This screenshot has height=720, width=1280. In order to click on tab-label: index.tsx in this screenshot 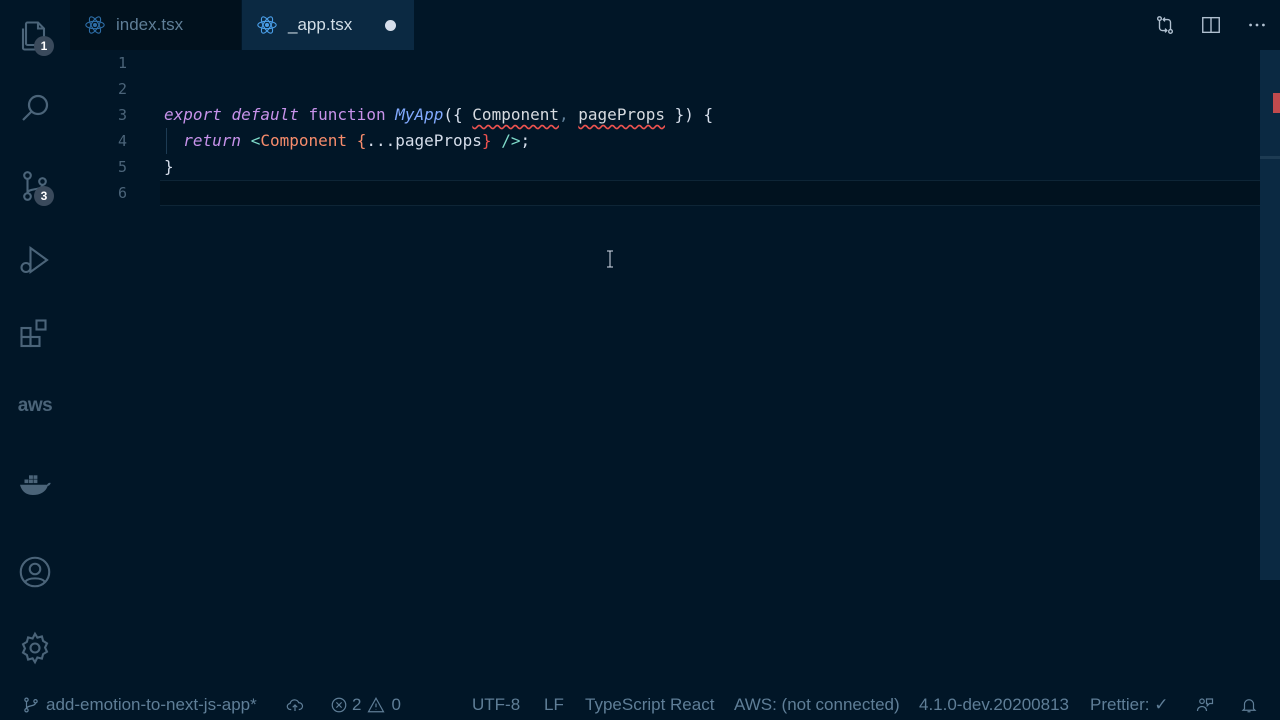, I will do `click(150, 24)`.